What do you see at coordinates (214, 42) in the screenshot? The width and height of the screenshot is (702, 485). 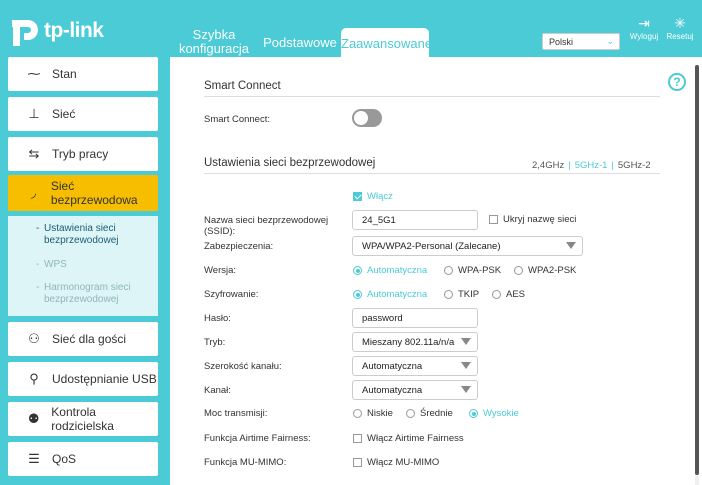 I see `tab-quick-setup: Szybka konfiguracja` at bounding box center [214, 42].